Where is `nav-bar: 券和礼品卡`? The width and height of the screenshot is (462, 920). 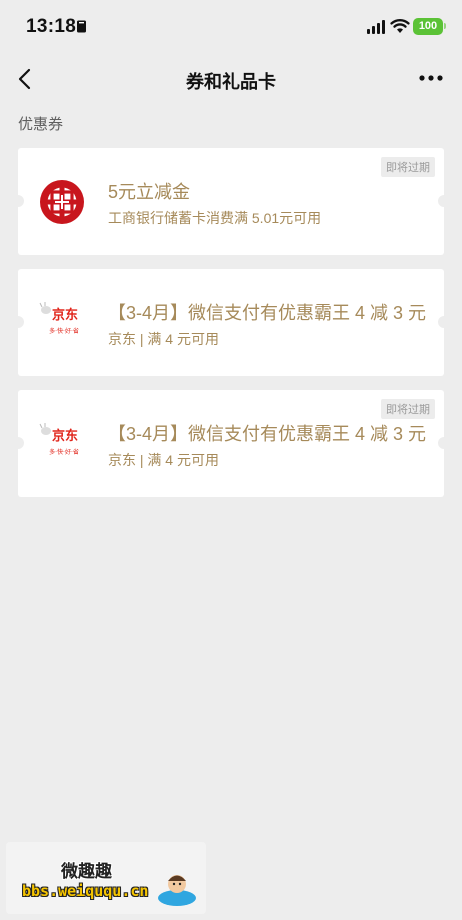 nav-bar: 券和礼品卡 is located at coordinates (231, 79).